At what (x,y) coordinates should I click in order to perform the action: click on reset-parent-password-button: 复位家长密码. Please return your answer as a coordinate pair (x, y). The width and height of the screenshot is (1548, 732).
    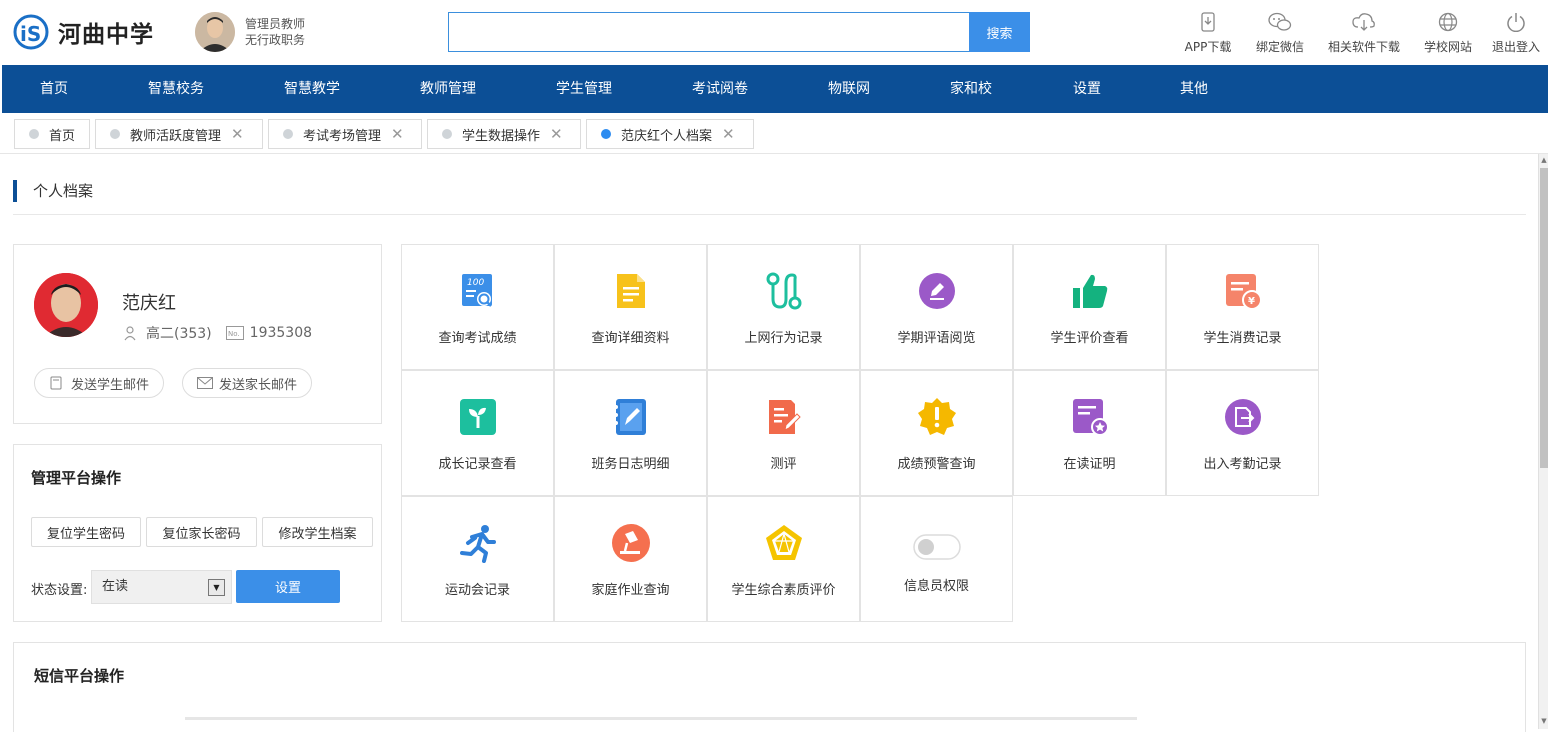
    Looking at the image, I should click on (201, 532).